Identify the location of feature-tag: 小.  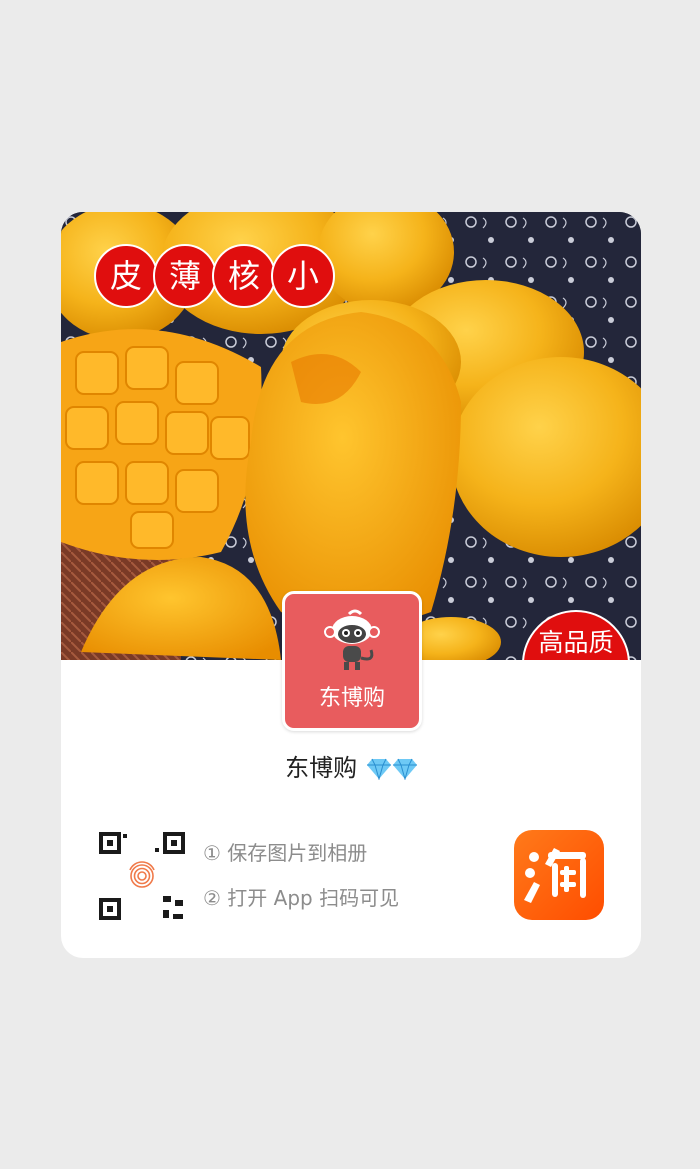
(303, 276).